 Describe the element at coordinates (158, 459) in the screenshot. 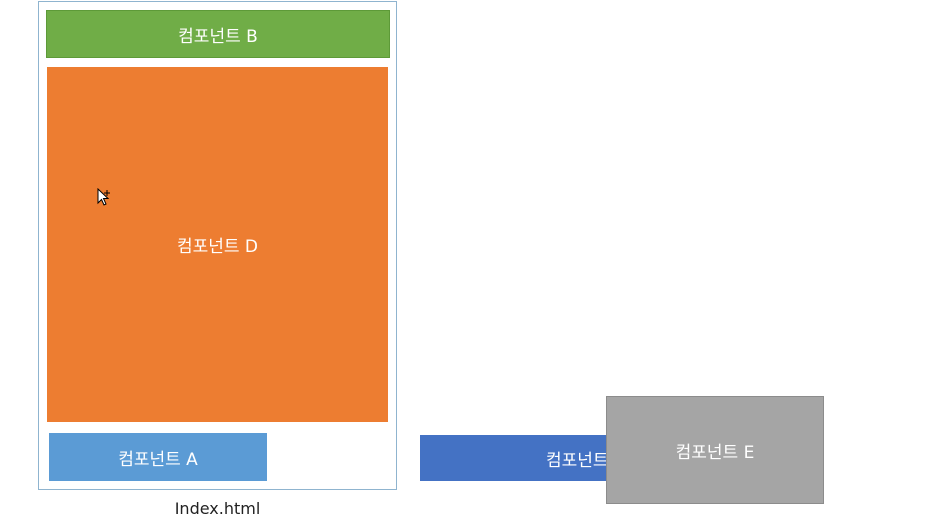

I see `component-a-label: 컴포넌트 A` at that location.